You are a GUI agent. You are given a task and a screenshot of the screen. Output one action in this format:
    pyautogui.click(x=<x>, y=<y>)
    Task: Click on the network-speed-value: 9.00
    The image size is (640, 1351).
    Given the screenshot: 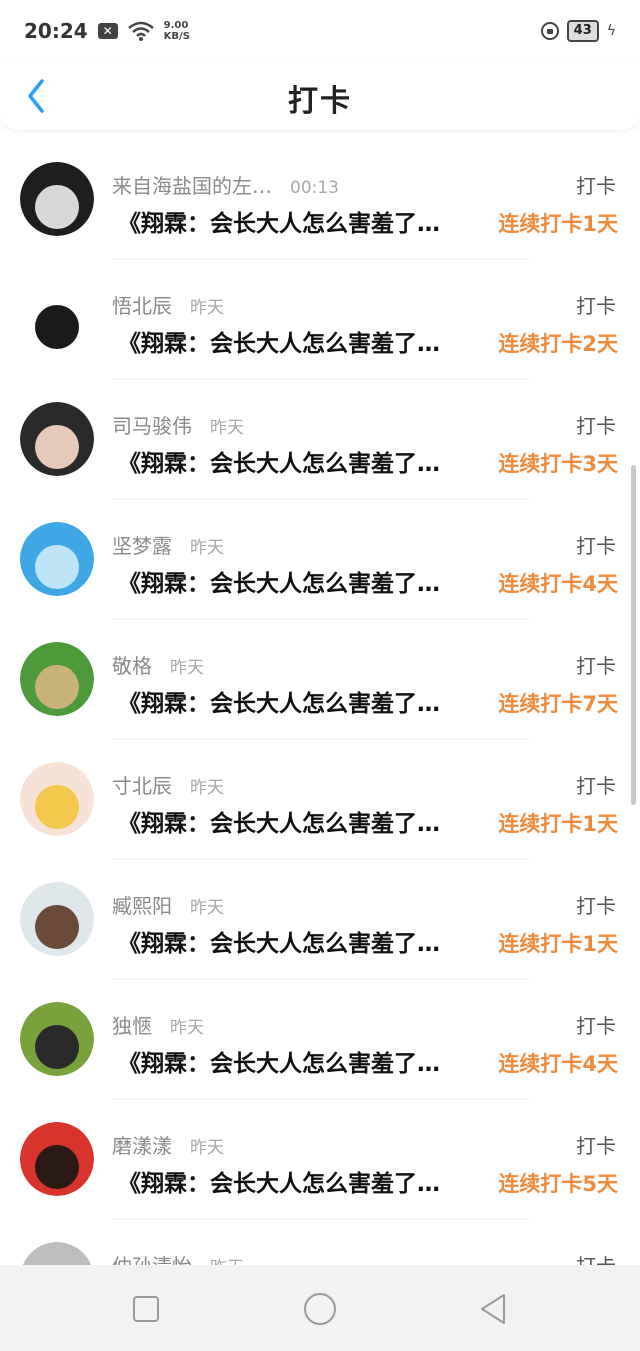 What is the action you would take?
    pyautogui.click(x=176, y=25)
    